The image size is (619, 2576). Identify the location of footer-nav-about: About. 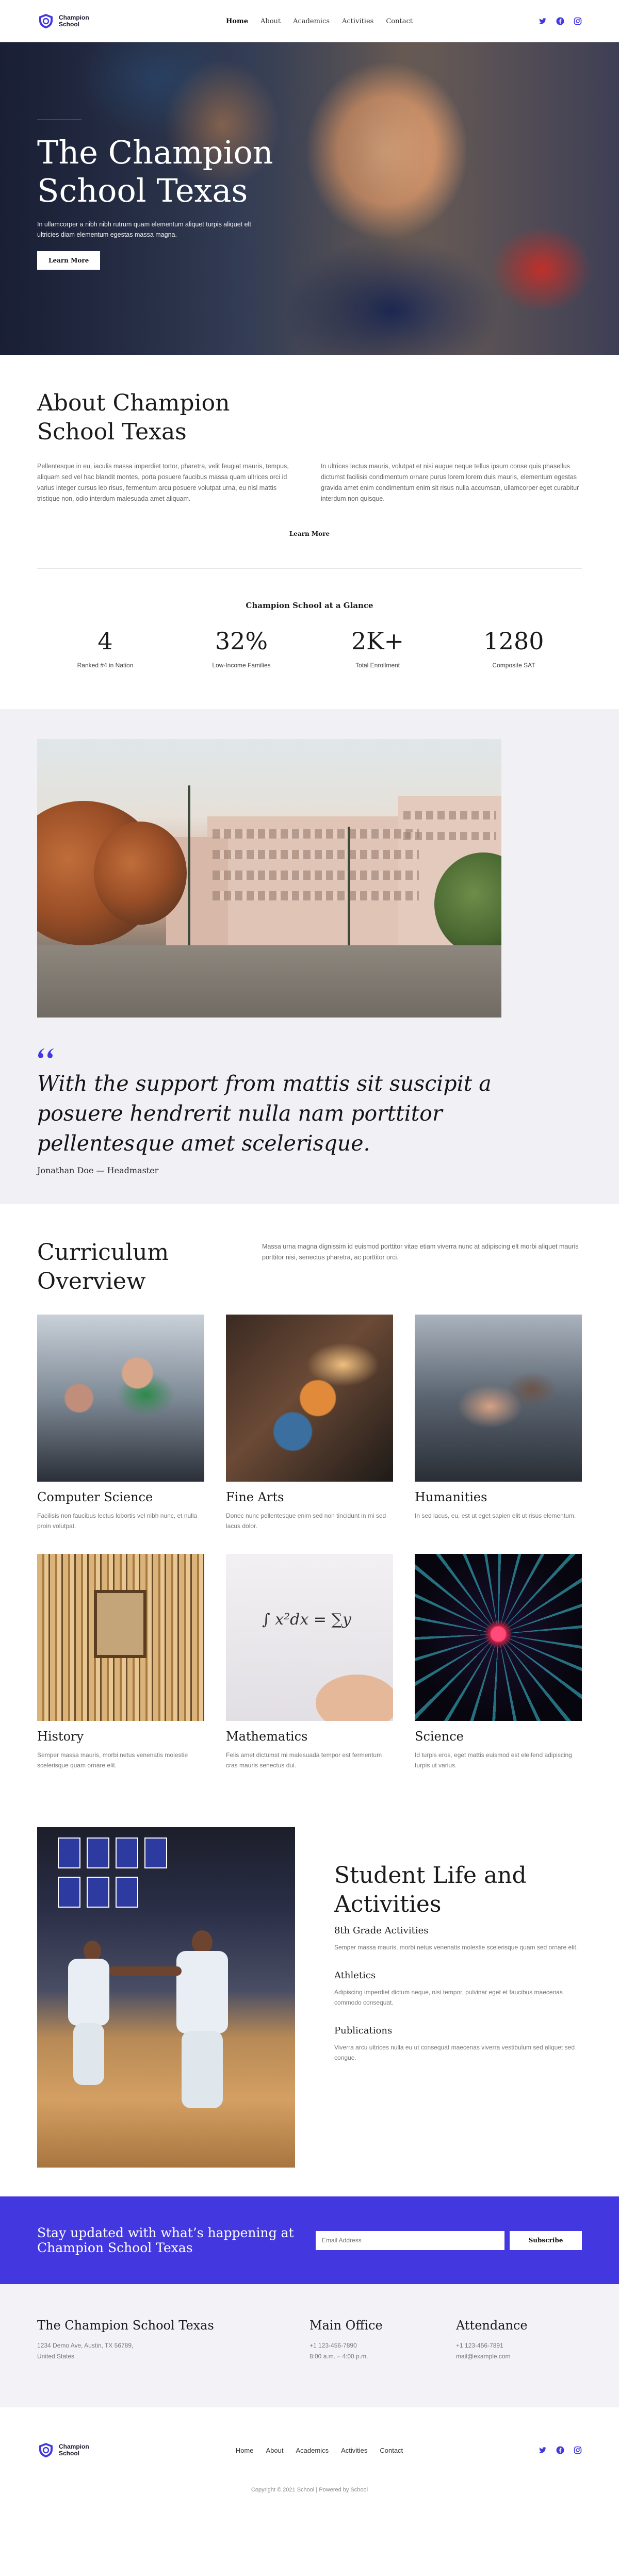
(275, 2450).